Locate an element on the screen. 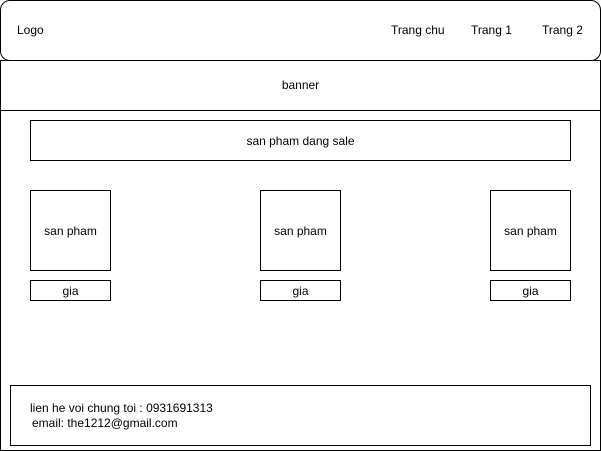  sale-section-header: san pham dang sale is located at coordinates (300, 140).